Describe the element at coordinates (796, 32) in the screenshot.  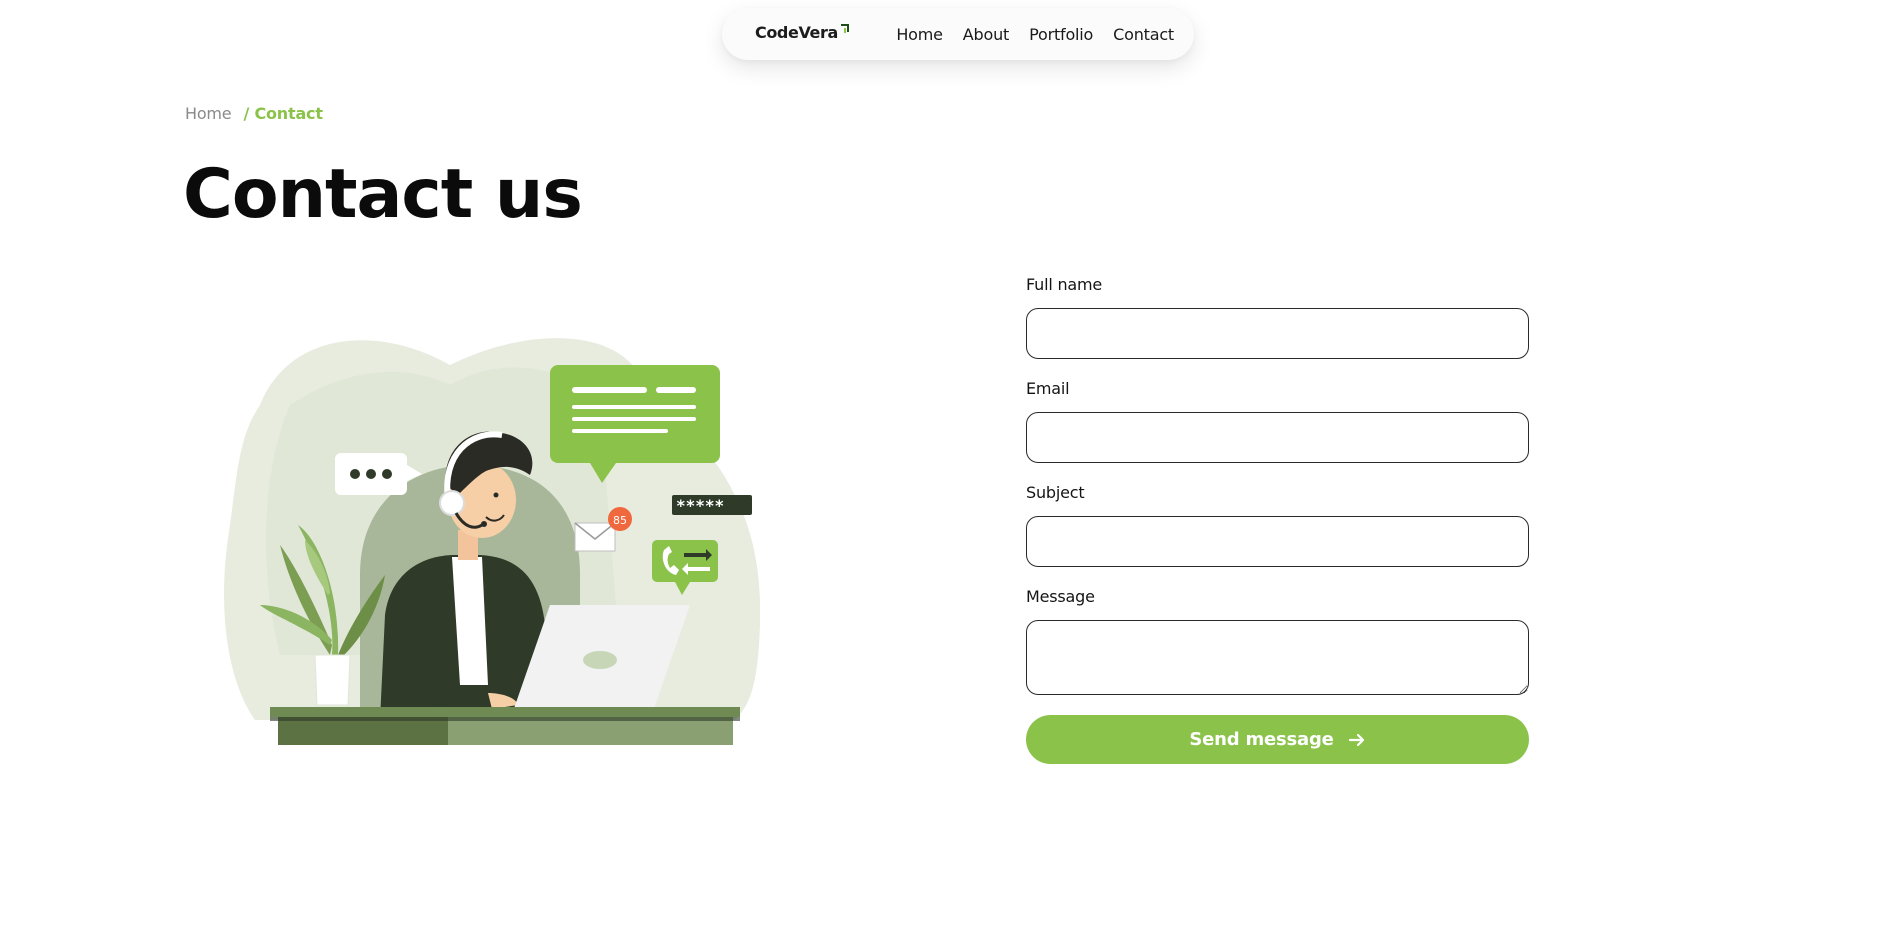
I see `logo-text: CodeVera` at that location.